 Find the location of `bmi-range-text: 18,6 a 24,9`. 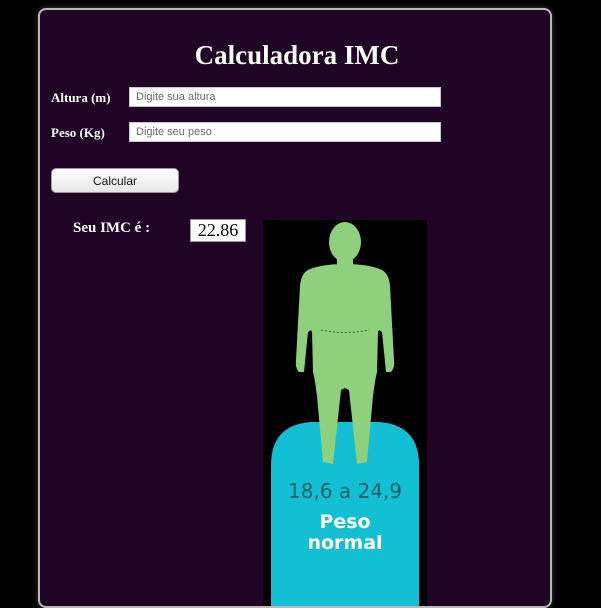

bmi-range-text: 18,6 a 24,9 is located at coordinates (345, 491).